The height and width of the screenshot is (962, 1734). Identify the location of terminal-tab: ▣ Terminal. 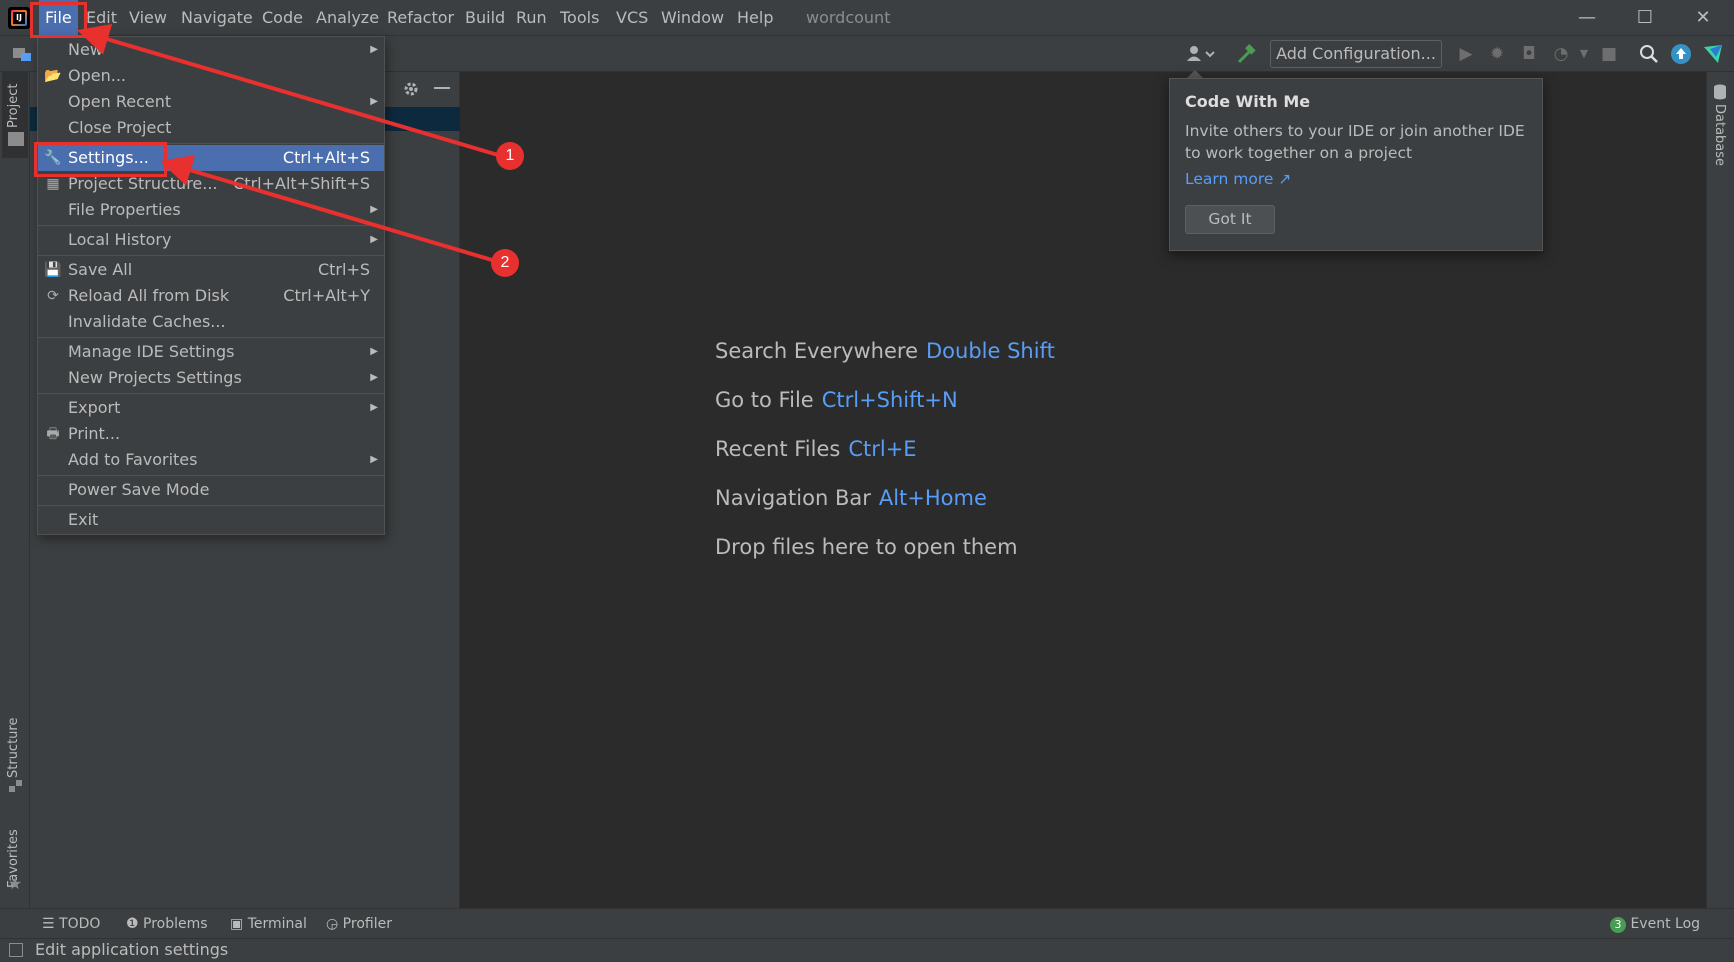
(268, 924).